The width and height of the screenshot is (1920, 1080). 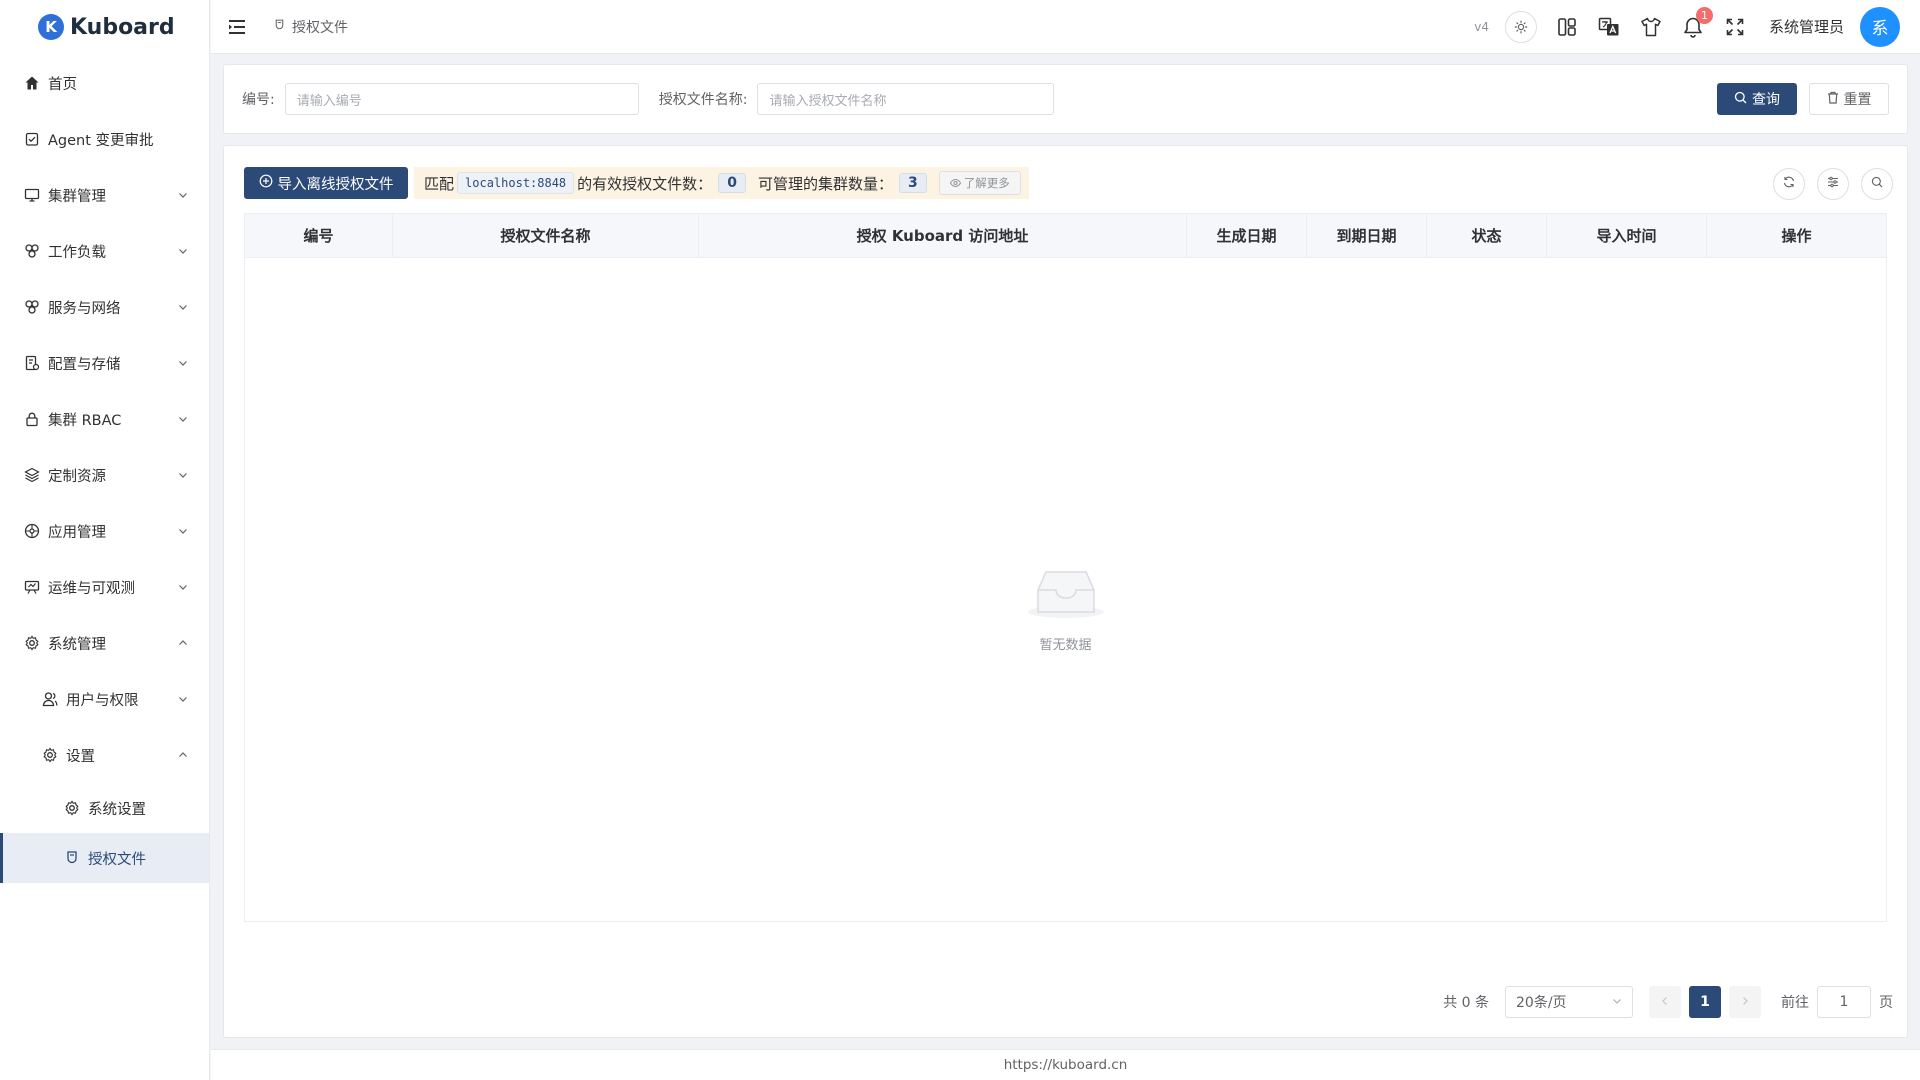 I want to click on sidebar-item-system-settings: 系统设置, so click(x=104, y=808).